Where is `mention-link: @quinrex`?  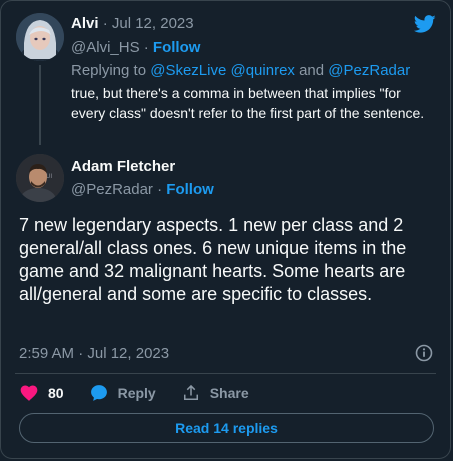 mention-link: @quinrex is located at coordinates (262, 70).